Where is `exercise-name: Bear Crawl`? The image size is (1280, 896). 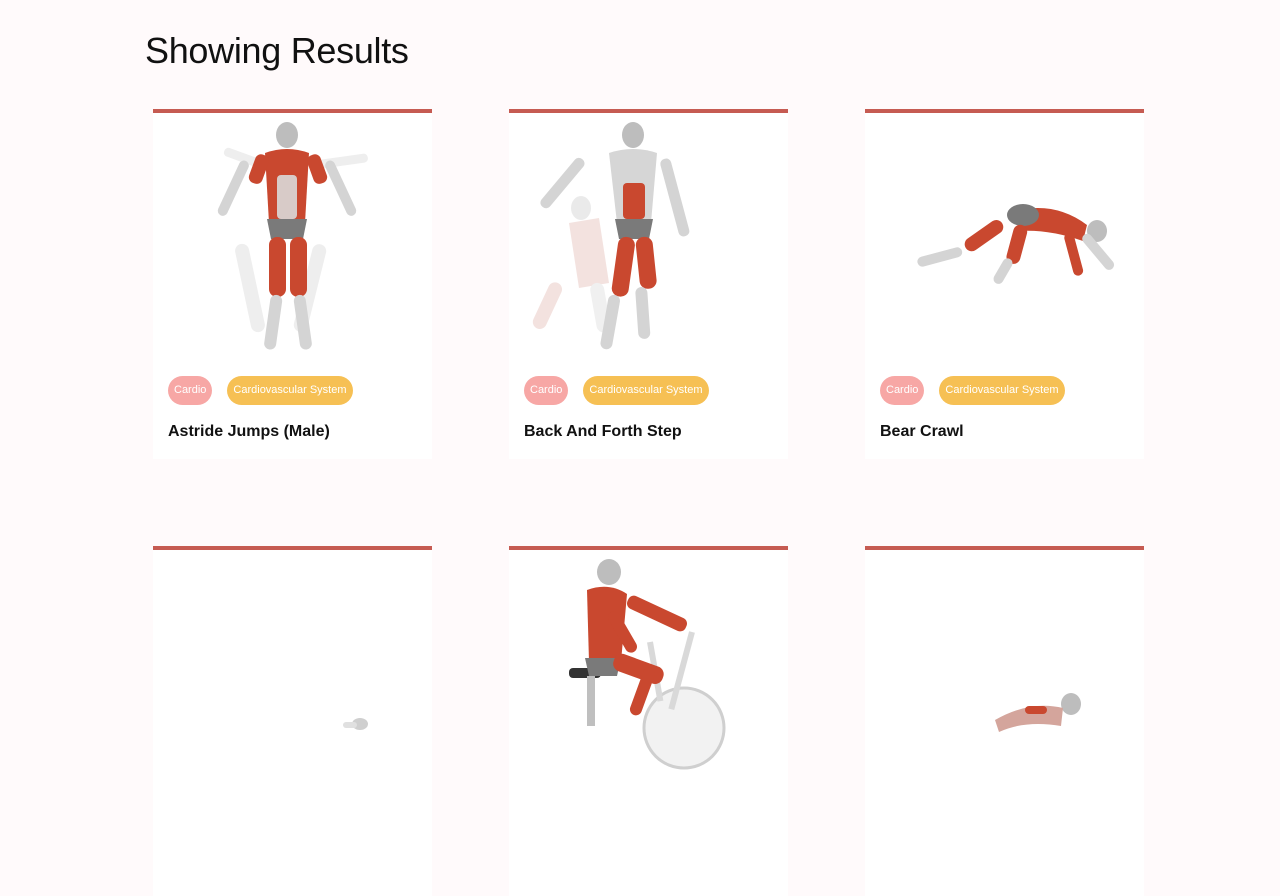
exercise-name: Bear Crawl is located at coordinates (922, 431).